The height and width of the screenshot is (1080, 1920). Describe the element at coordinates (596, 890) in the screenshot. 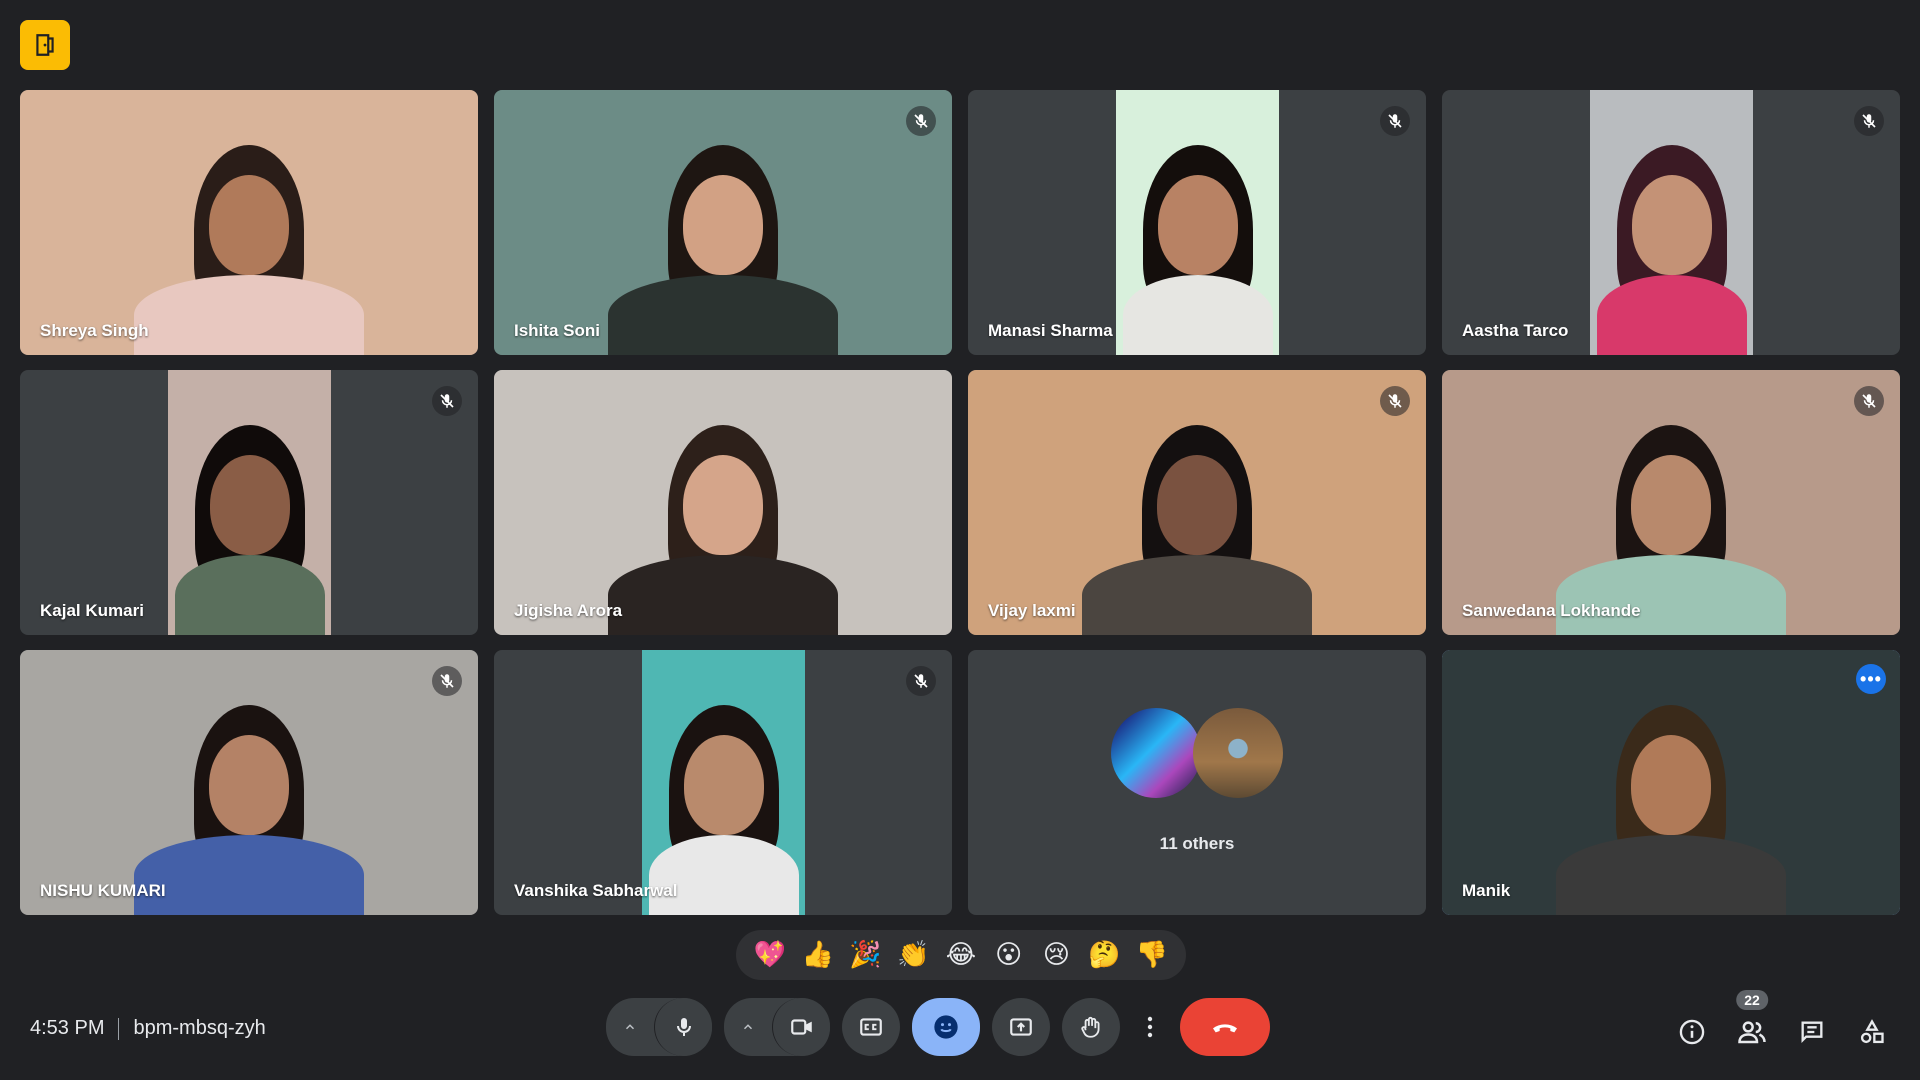

I see `participant-name: Vanshika Sabharwal` at that location.